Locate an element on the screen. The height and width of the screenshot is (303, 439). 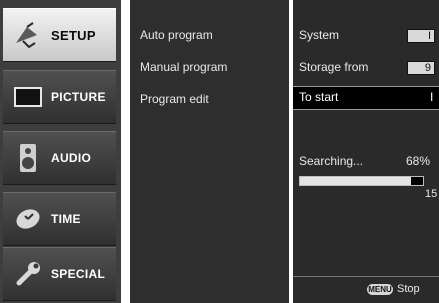
search-progress-bar is located at coordinates (361, 181).